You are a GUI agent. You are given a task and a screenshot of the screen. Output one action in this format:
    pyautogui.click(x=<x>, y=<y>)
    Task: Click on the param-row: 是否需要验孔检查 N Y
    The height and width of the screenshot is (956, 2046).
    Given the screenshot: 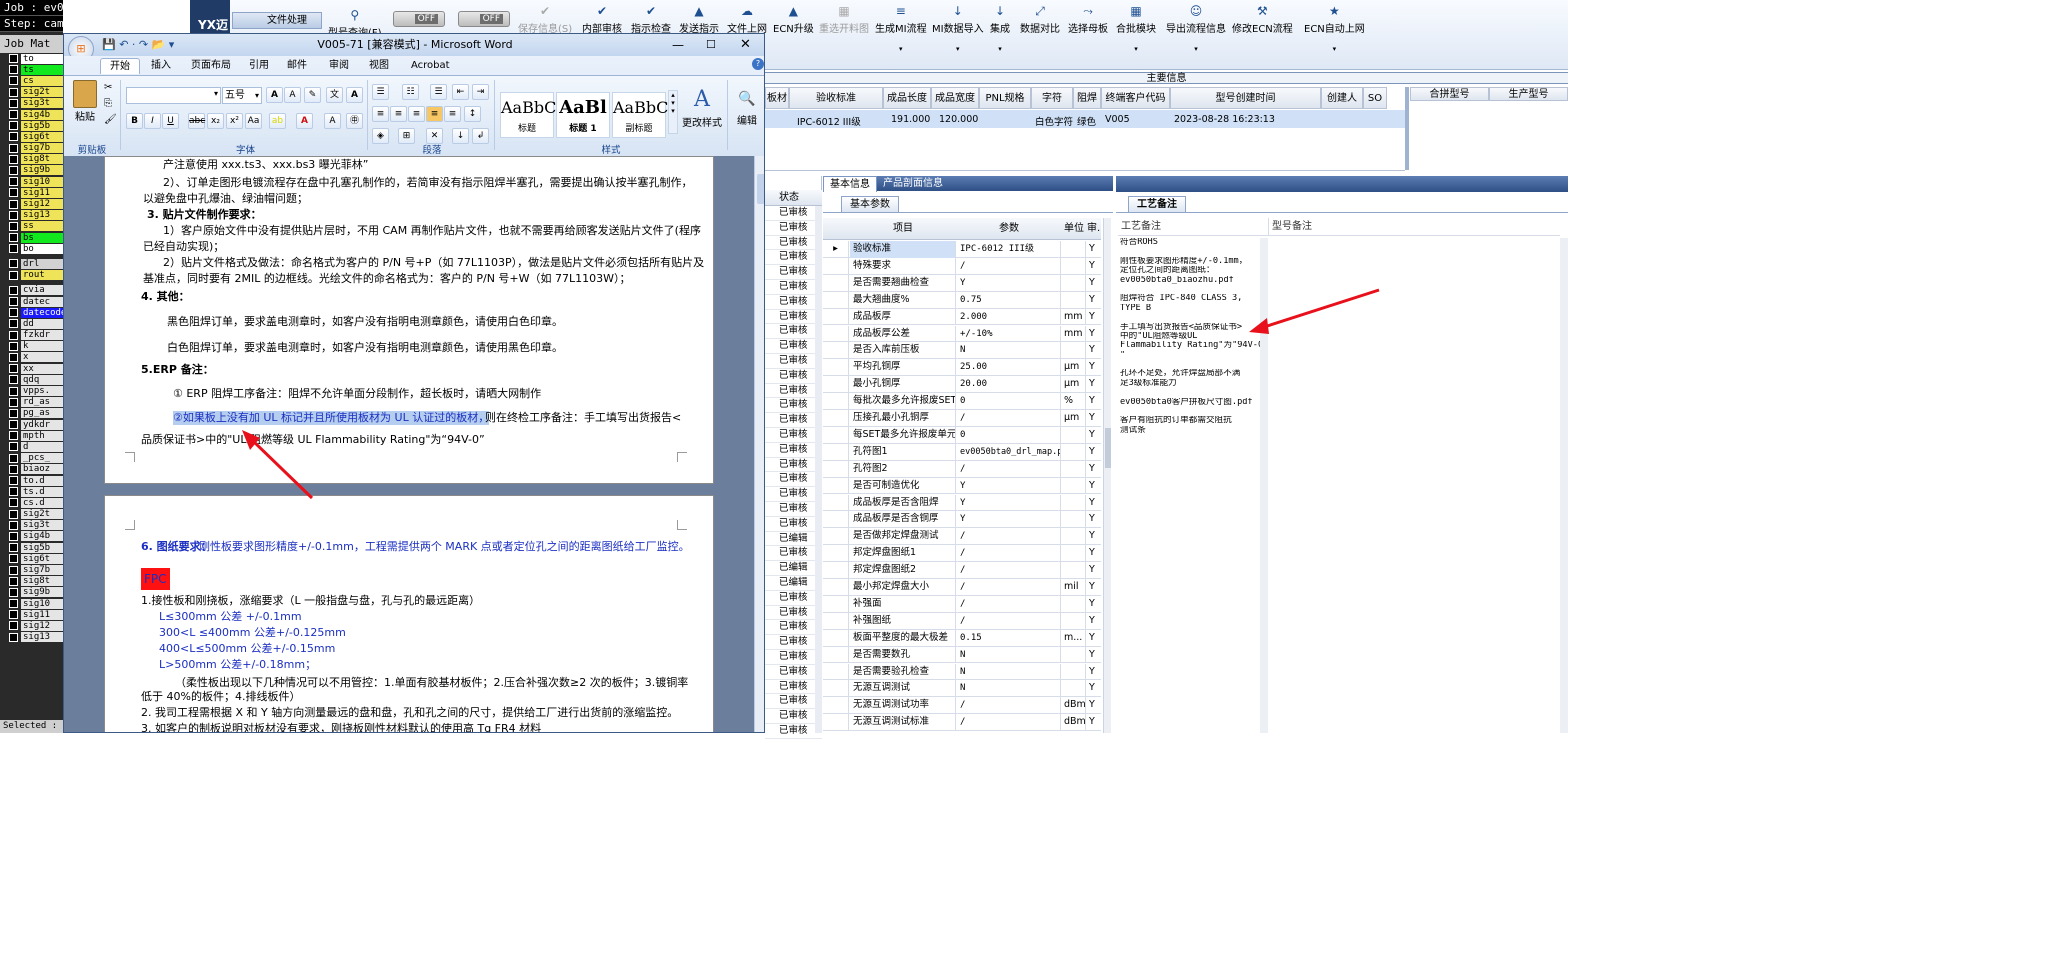 What is the action you would take?
    pyautogui.click(x=962, y=672)
    